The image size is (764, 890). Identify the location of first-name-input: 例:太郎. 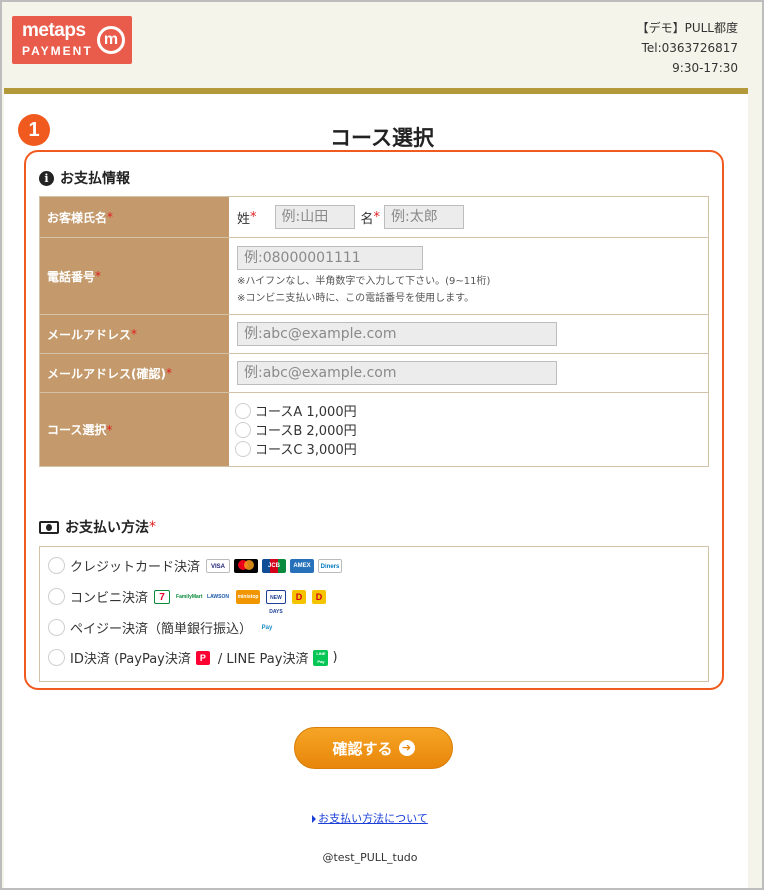
(424, 217).